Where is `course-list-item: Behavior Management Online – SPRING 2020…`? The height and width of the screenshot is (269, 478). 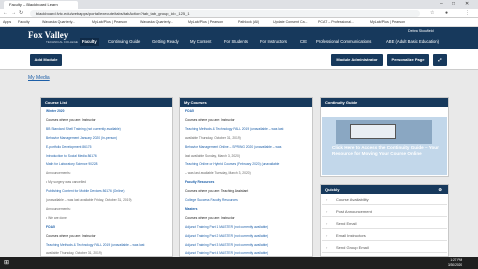 course-list-item: Behavior Management Online – SPRING 2020… is located at coordinates (247, 147).